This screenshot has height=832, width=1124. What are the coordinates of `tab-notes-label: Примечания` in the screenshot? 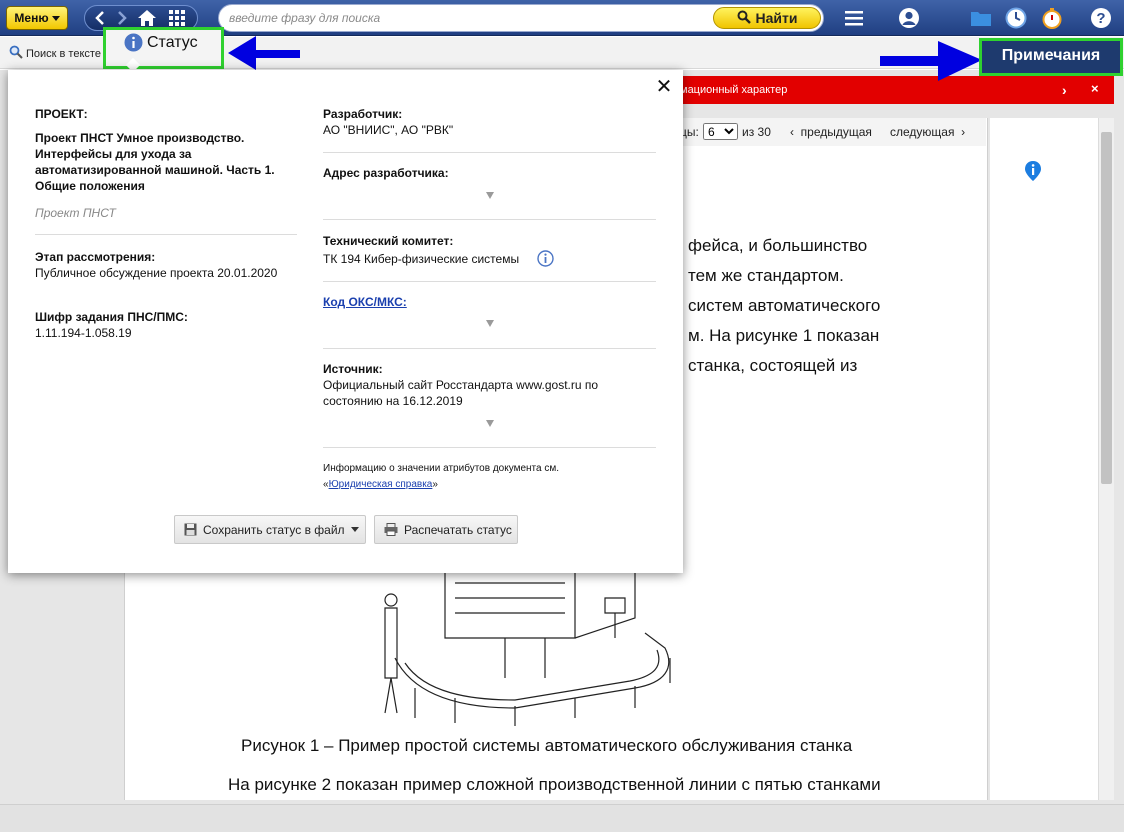 It's located at (1051, 55).